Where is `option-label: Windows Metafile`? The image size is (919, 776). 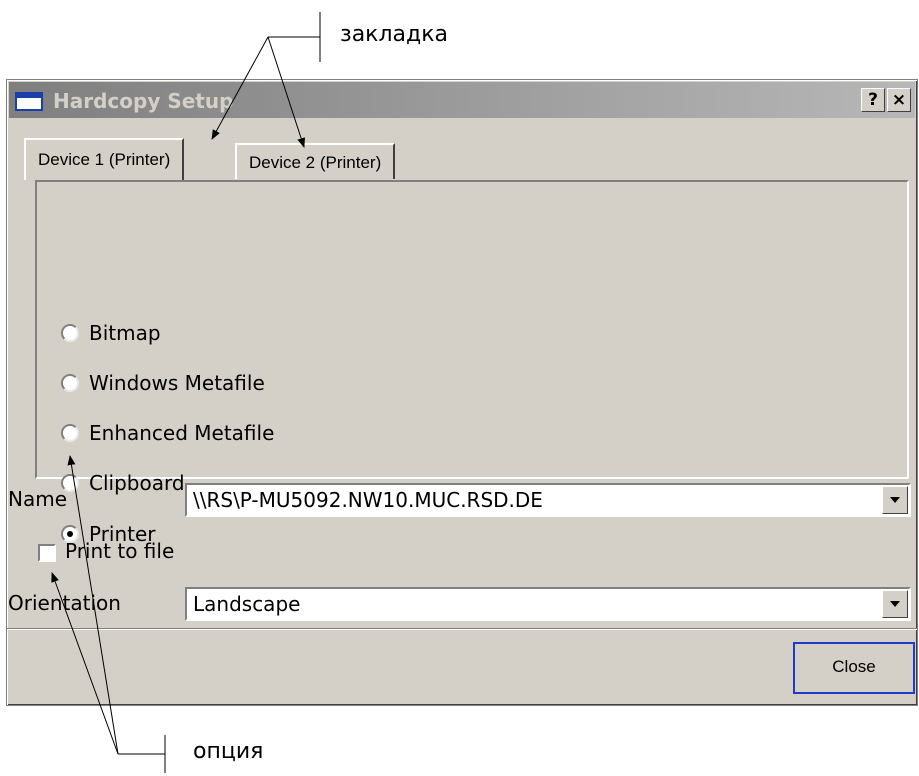 option-label: Windows Metafile is located at coordinates (177, 383).